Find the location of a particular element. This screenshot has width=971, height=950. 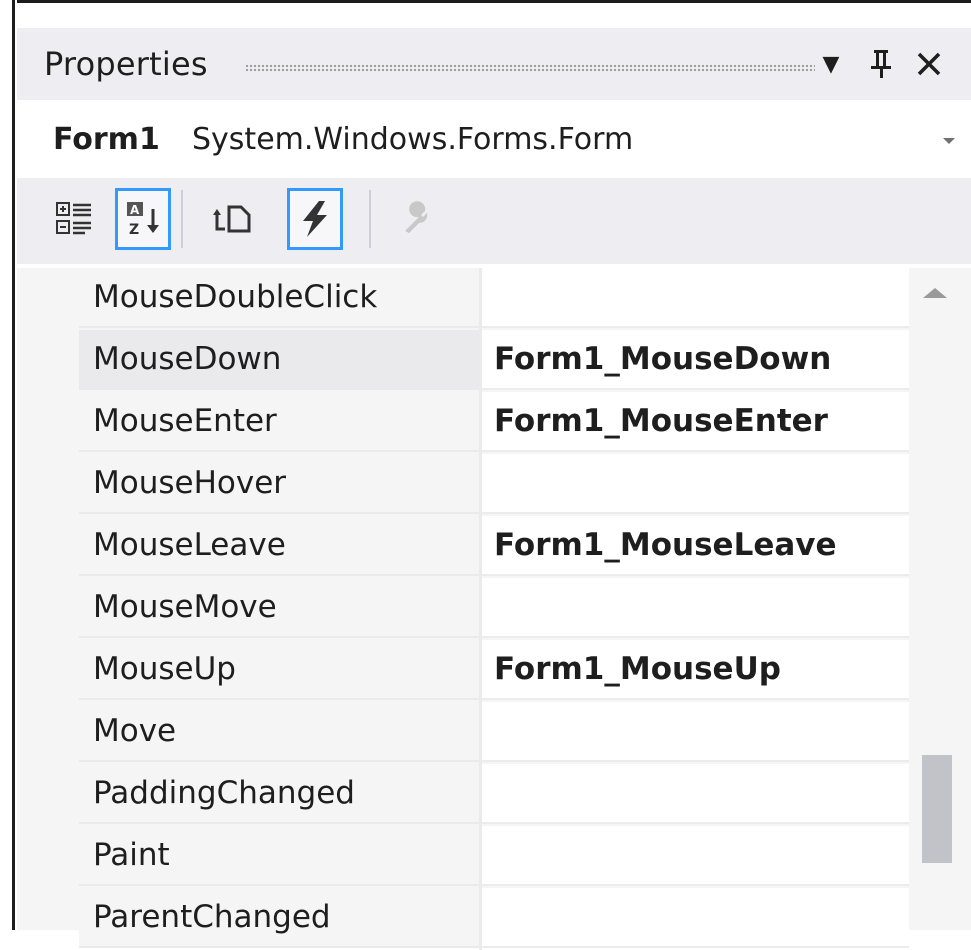

event-row: MouseDoubleClick is located at coordinates (494, 299).